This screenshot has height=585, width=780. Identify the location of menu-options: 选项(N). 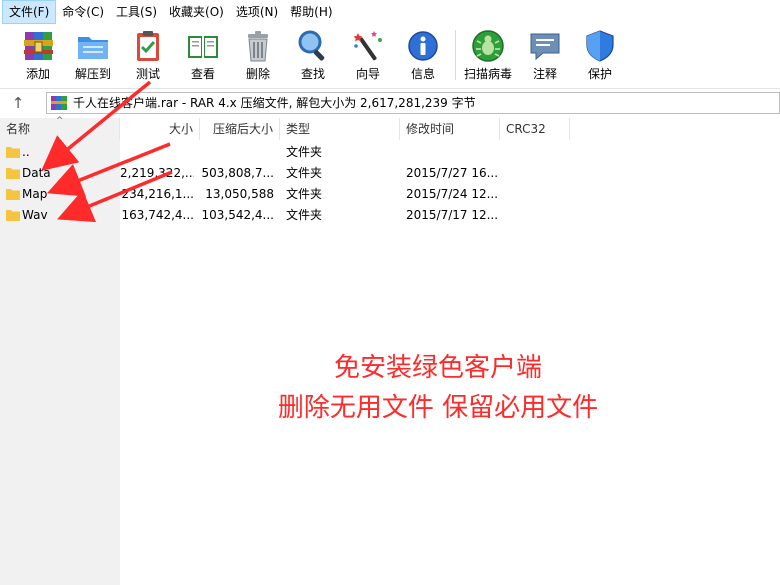
(257, 12).